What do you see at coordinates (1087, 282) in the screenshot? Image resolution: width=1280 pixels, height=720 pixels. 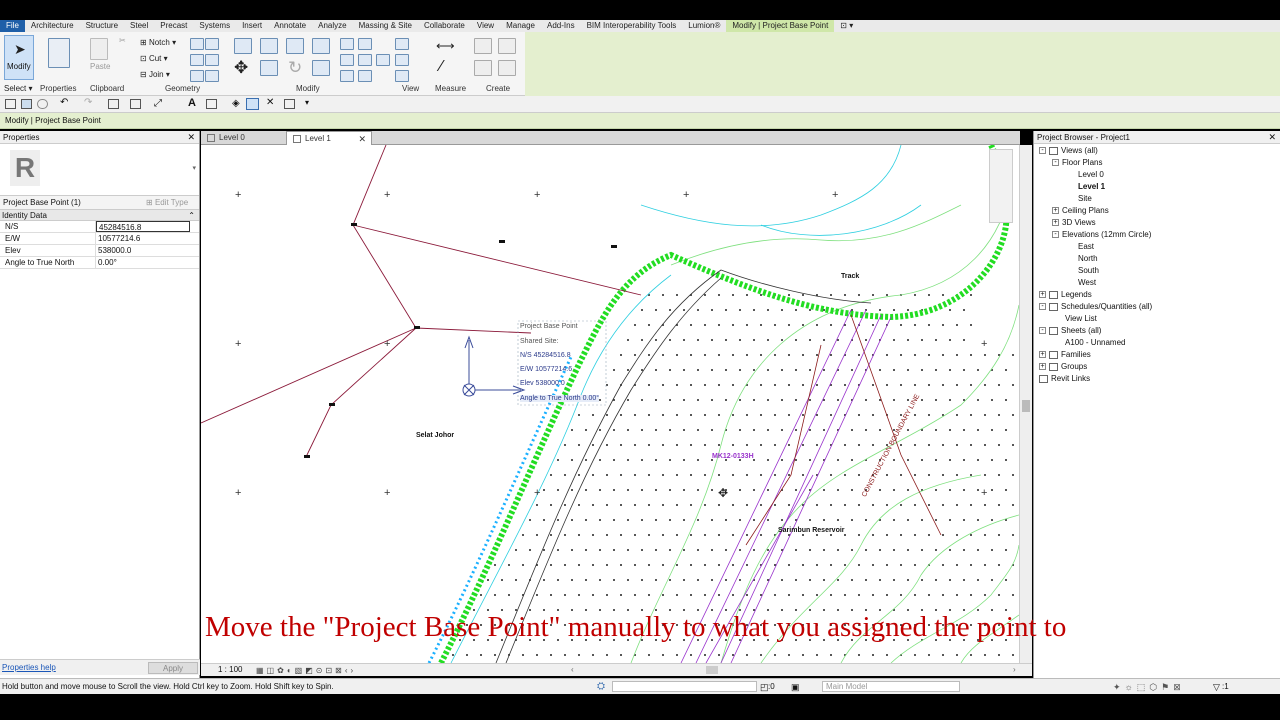 I see `browser-item-west: West` at bounding box center [1087, 282].